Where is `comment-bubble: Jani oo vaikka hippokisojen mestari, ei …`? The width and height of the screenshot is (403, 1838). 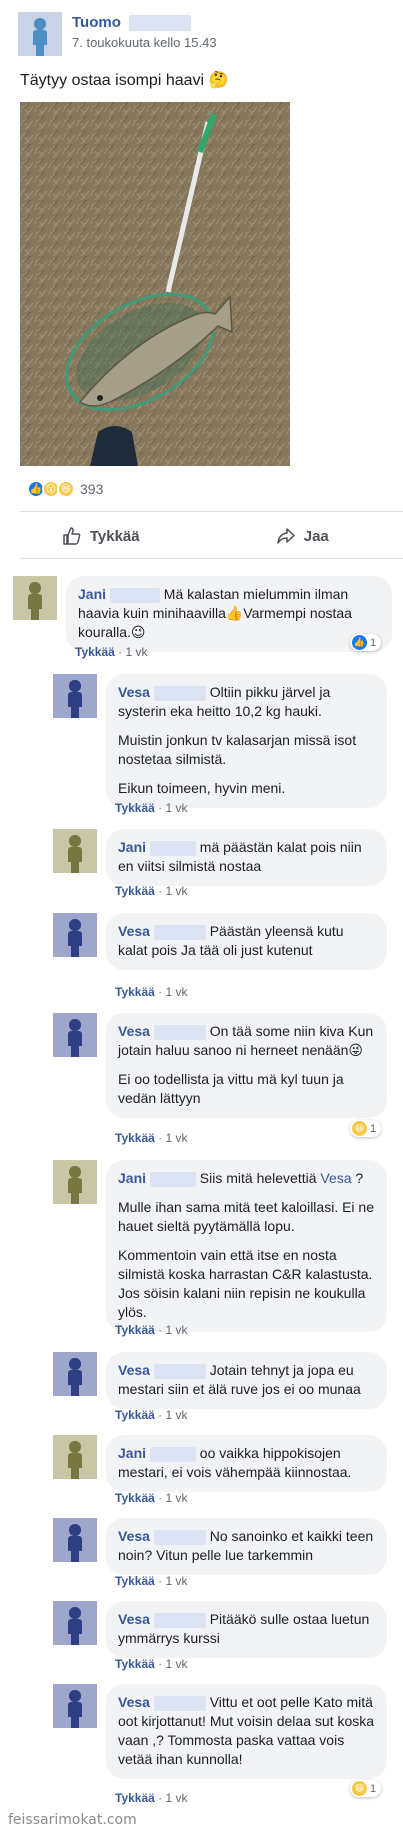 comment-bubble: Jani oo vaikka hippokisojen mestari, ei … is located at coordinates (246, 1463).